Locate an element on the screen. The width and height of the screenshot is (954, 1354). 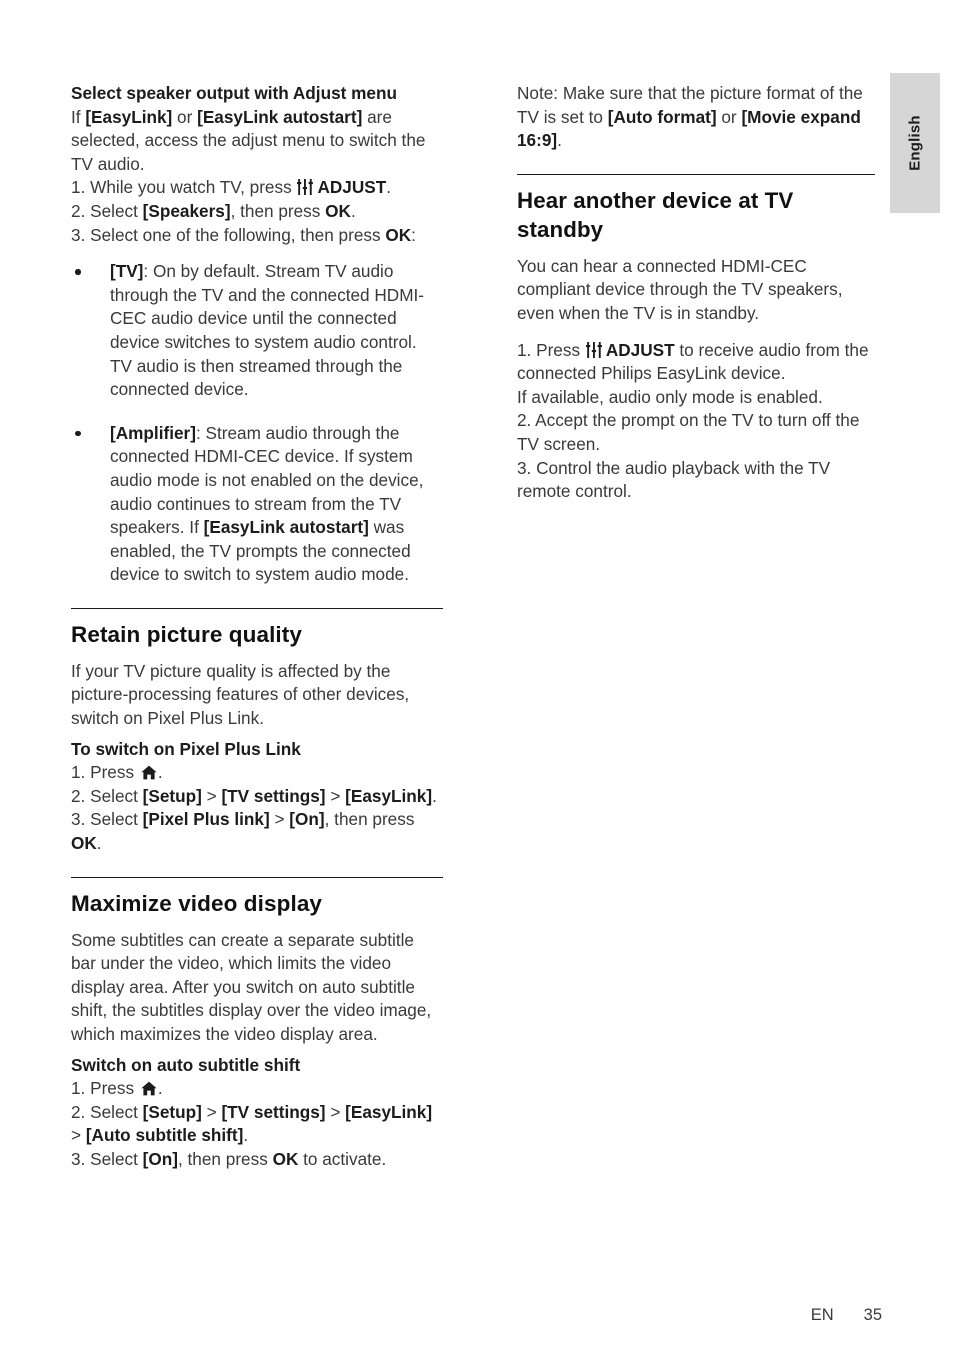
maximize-step-3-text-a: 3. Select is located at coordinates (107, 1158).